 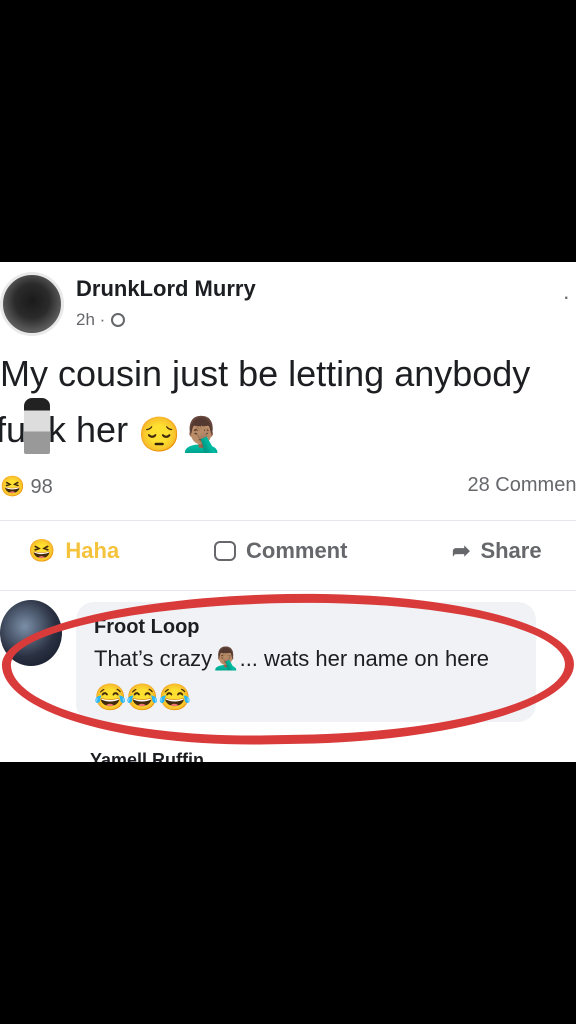 What do you see at coordinates (13, 429) in the screenshot?
I see `post-text-part-a: fu` at bounding box center [13, 429].